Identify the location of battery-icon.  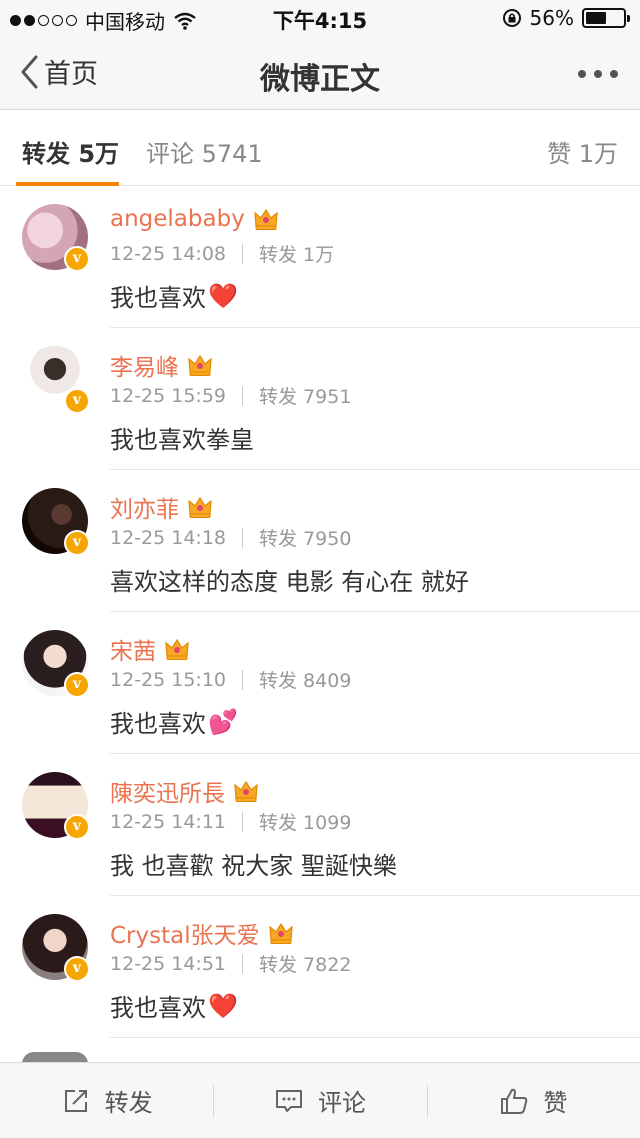
(606, 18).